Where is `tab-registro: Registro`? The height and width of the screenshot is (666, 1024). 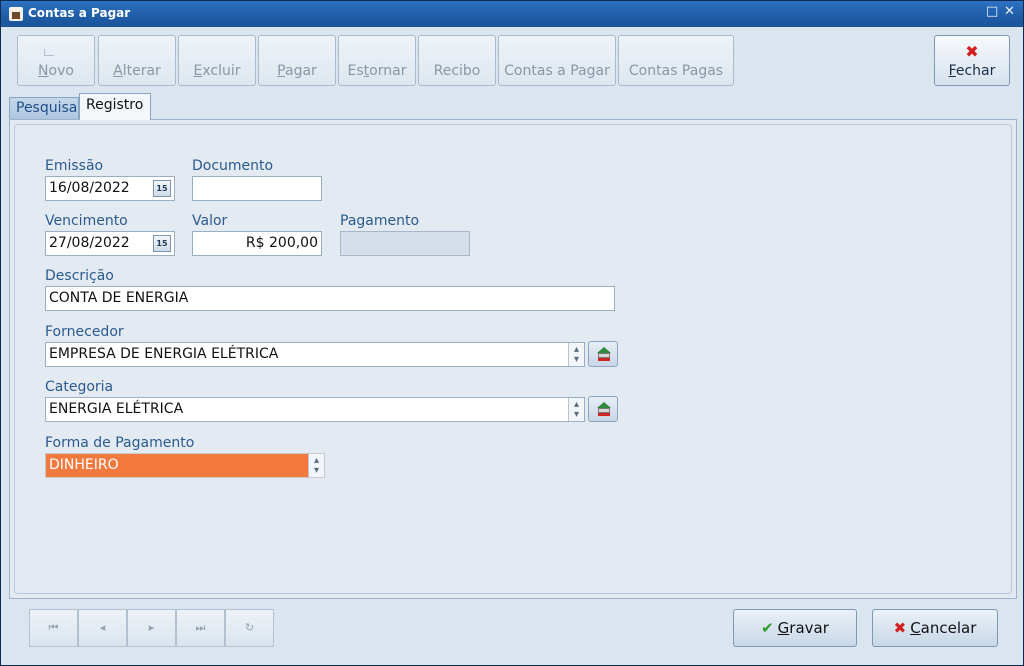 tab-registro: Registro is located at coordinates (115, 106).